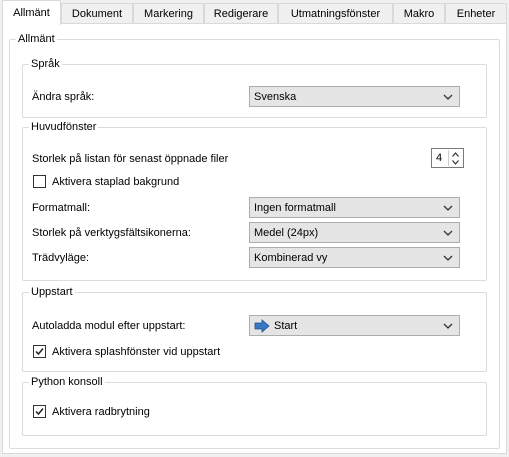 The image size is (509, 457). What do you see at coordinates (39, 181) in the screenshot?
I see `stacked-background-checkbox` at bounding box center [39, 181].